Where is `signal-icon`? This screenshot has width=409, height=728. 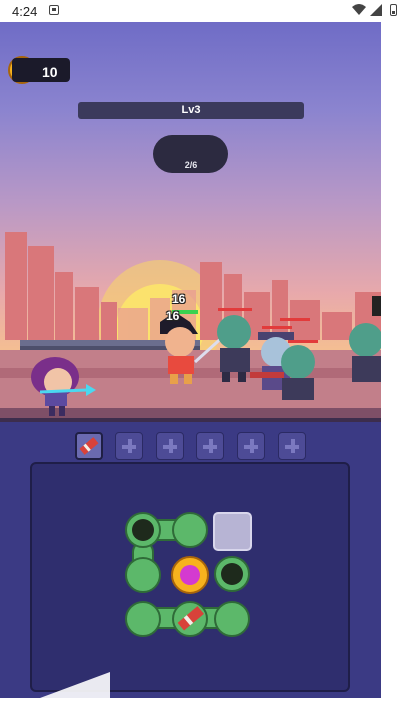 signal-icon is located at coordinates (376, 10).